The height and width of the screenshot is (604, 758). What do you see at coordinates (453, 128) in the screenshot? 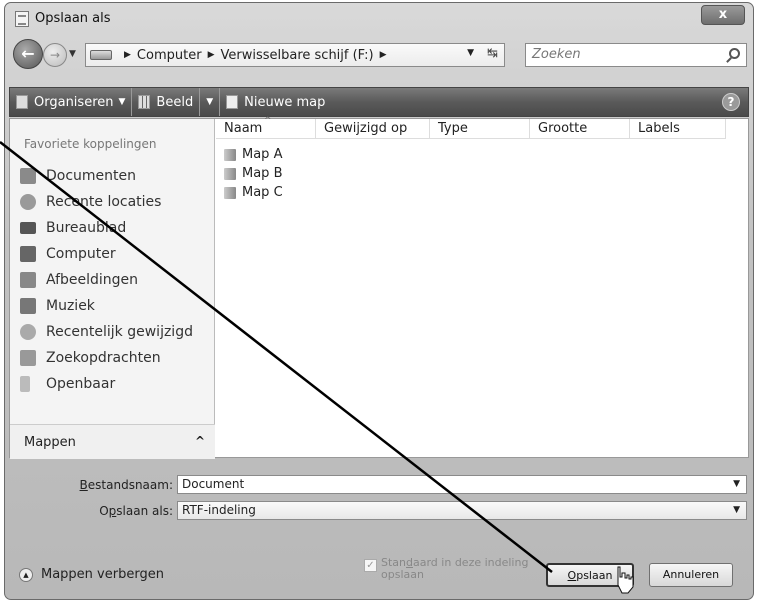
I see `column-type-label: Type` at bounding box center [453, 128].